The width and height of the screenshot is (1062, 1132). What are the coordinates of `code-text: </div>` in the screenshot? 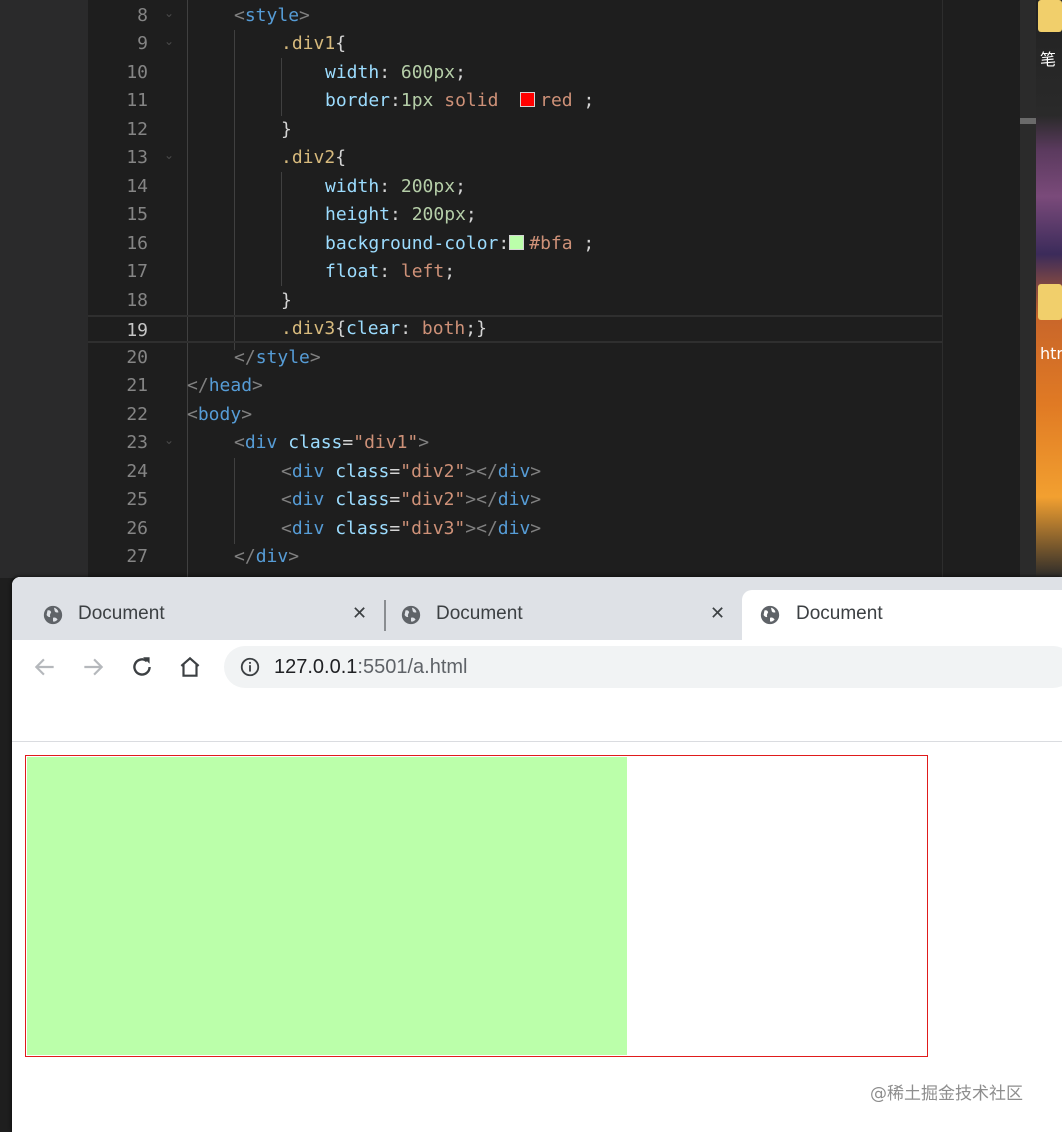 It's located at (267, 556).